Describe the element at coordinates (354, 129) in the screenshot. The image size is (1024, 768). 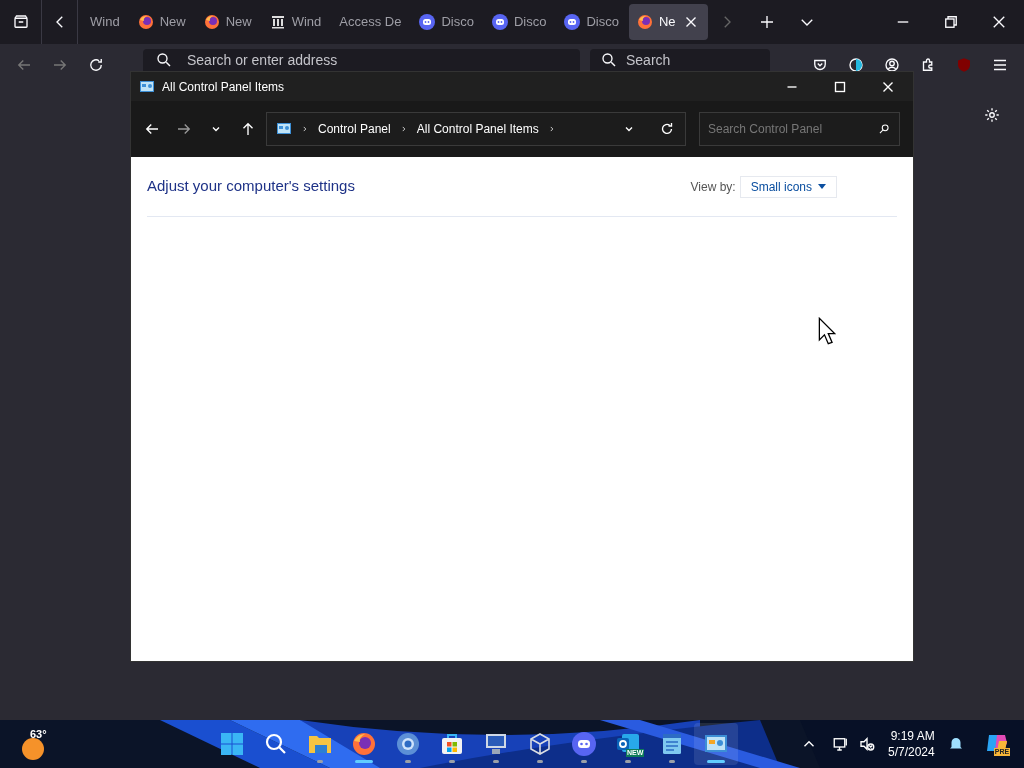
I see `breadcrumb-item: Control Panel` at that location.